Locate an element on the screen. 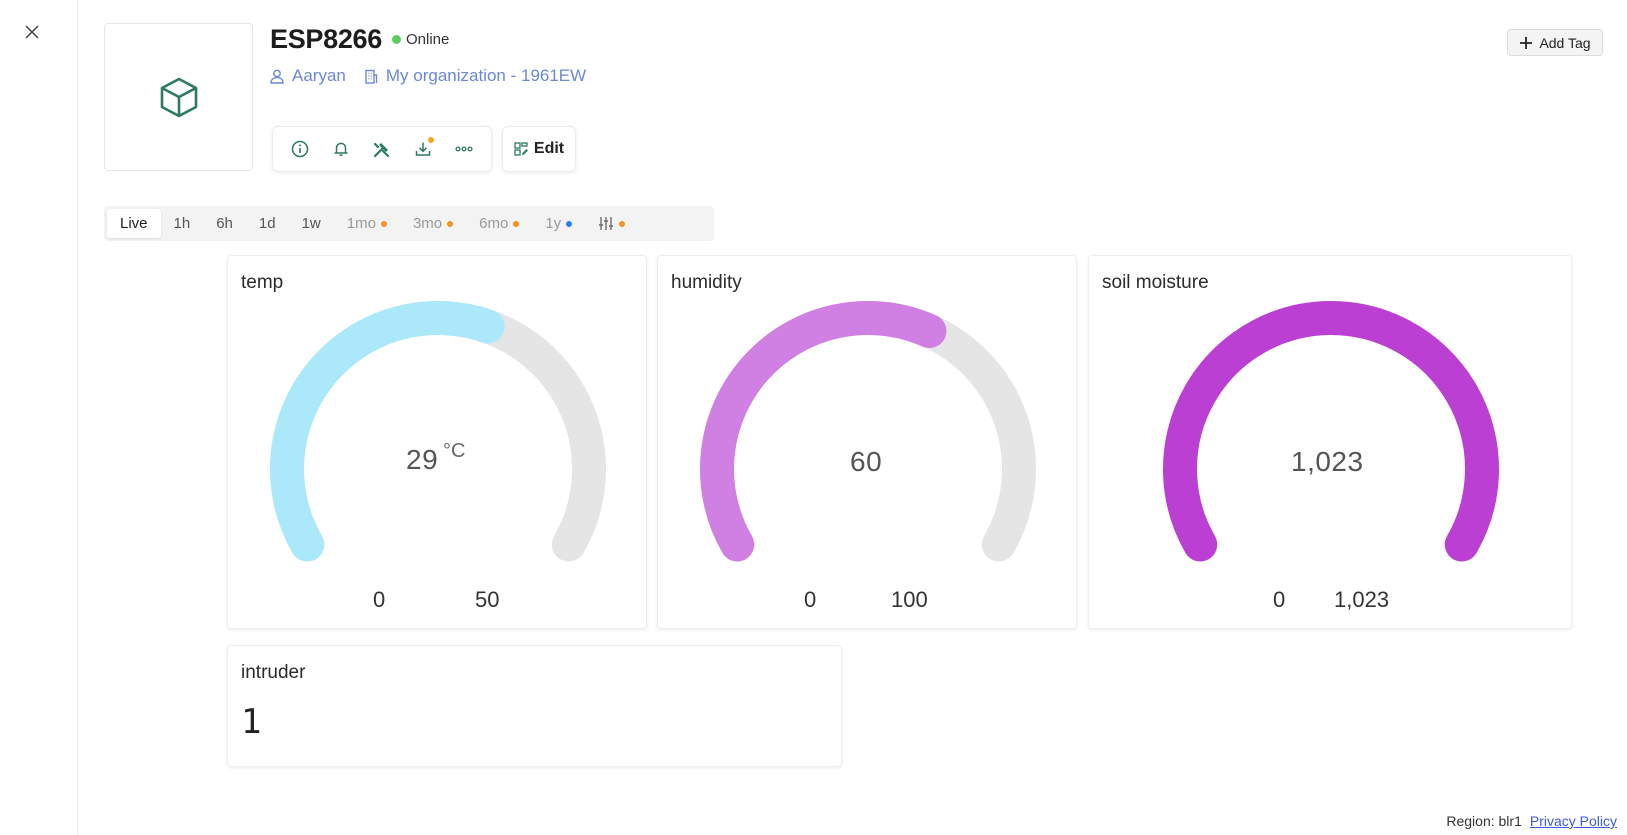 This screenshot has height=835, width=1627. humidity-gauge is located at coordinates (868, 431).